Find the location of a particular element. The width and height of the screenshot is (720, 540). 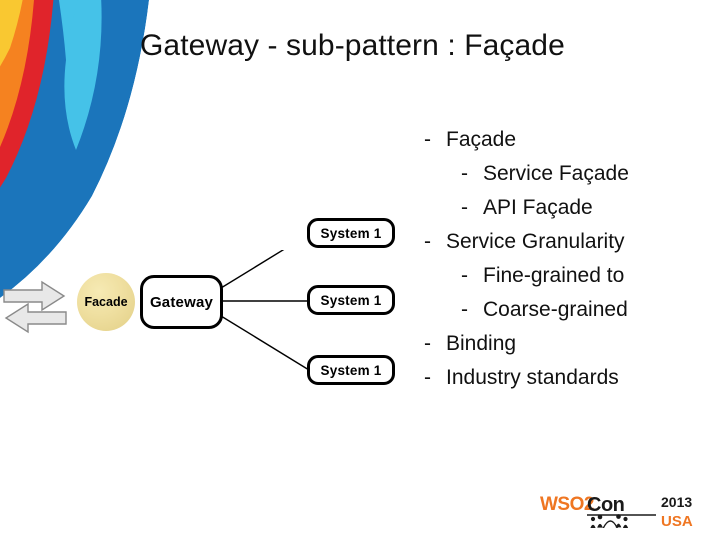

bullet-item-service-facade: - Service Façade is located at coordinates (564, 179).